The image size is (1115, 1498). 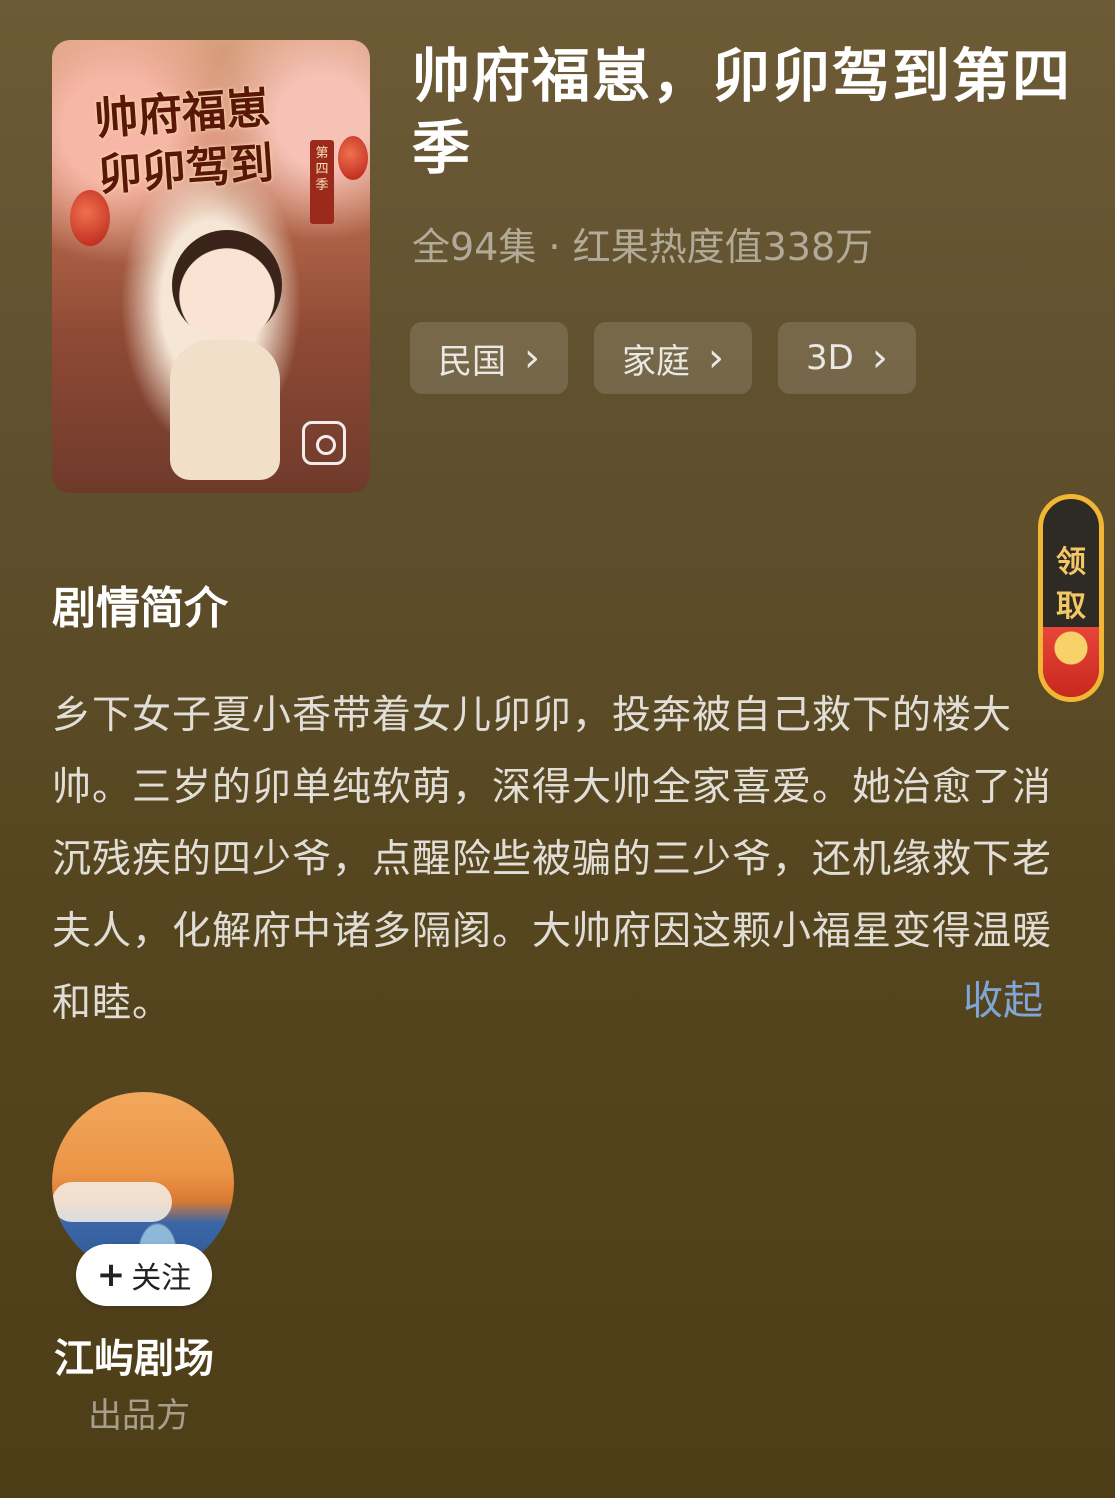 I want to click on plus-icon: +, so click(x=111, y=1275).